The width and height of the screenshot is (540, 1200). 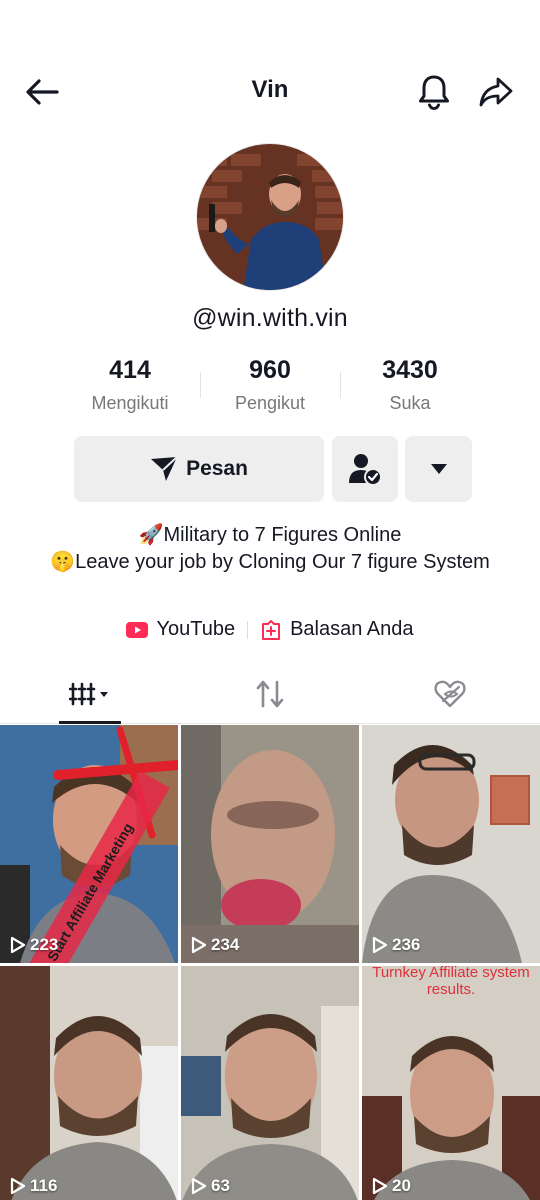 I want to click on view-count: 223, so click(x=34, y=945).